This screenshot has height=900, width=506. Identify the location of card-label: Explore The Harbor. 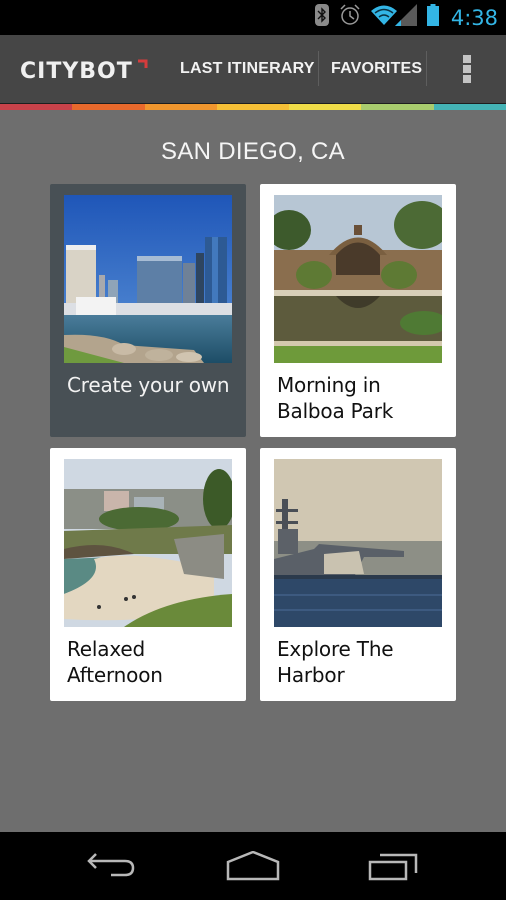
(335, 662).